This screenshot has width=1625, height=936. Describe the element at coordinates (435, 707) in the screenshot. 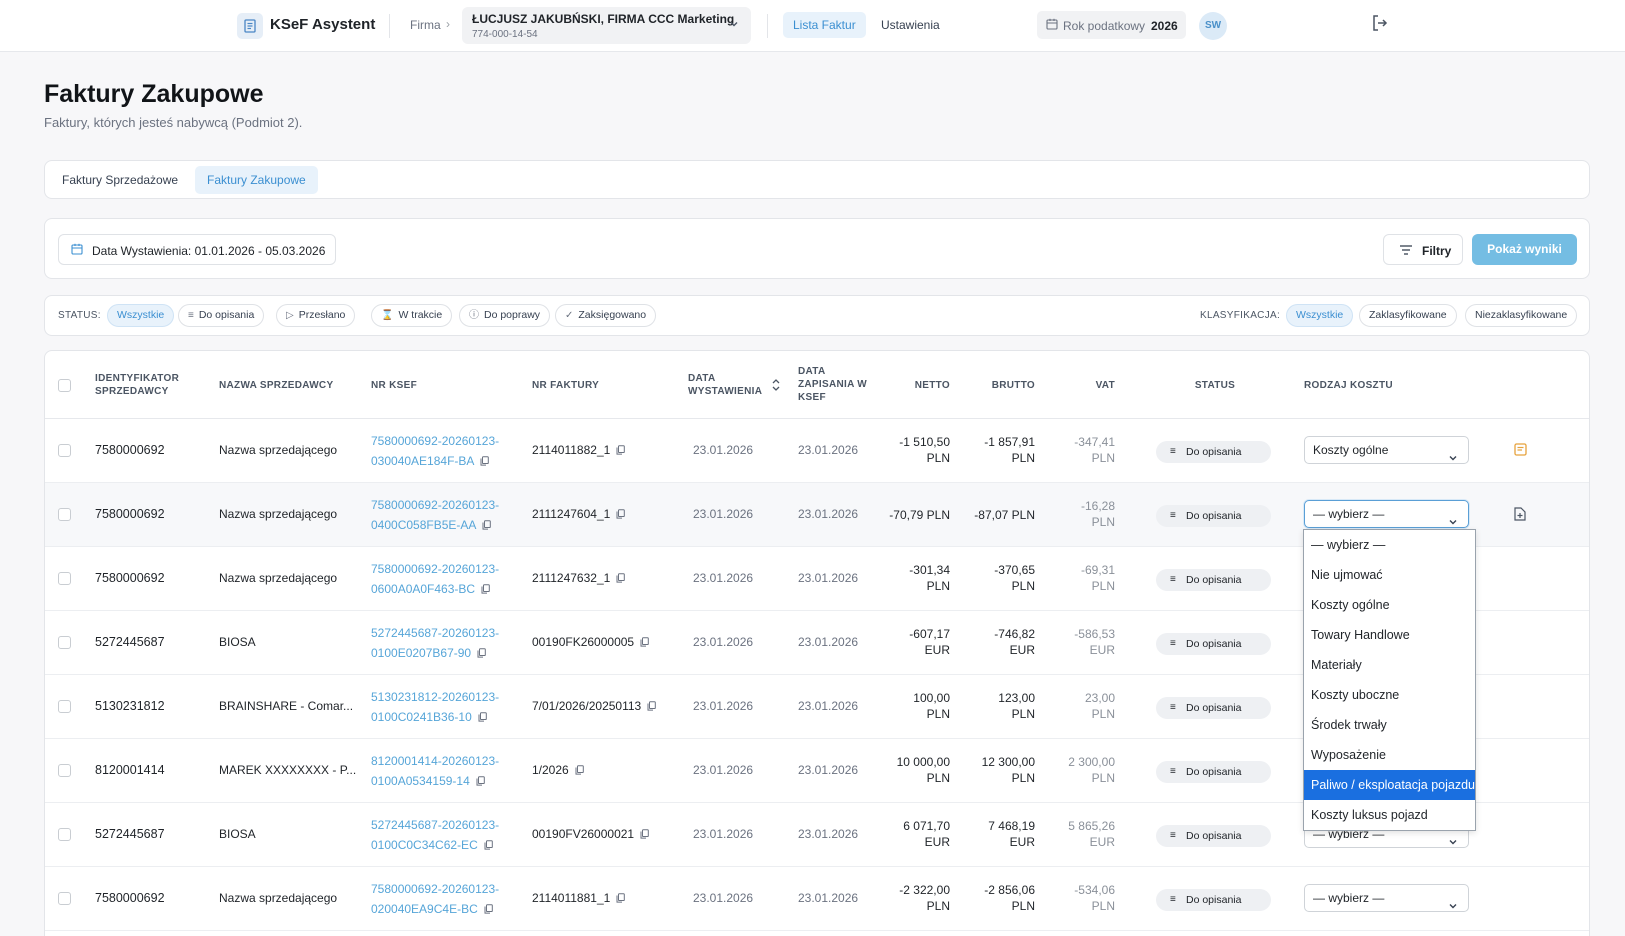

I see `ksef-number-link: 5130231812-20260123- 0100C0241B36-10` at that location.